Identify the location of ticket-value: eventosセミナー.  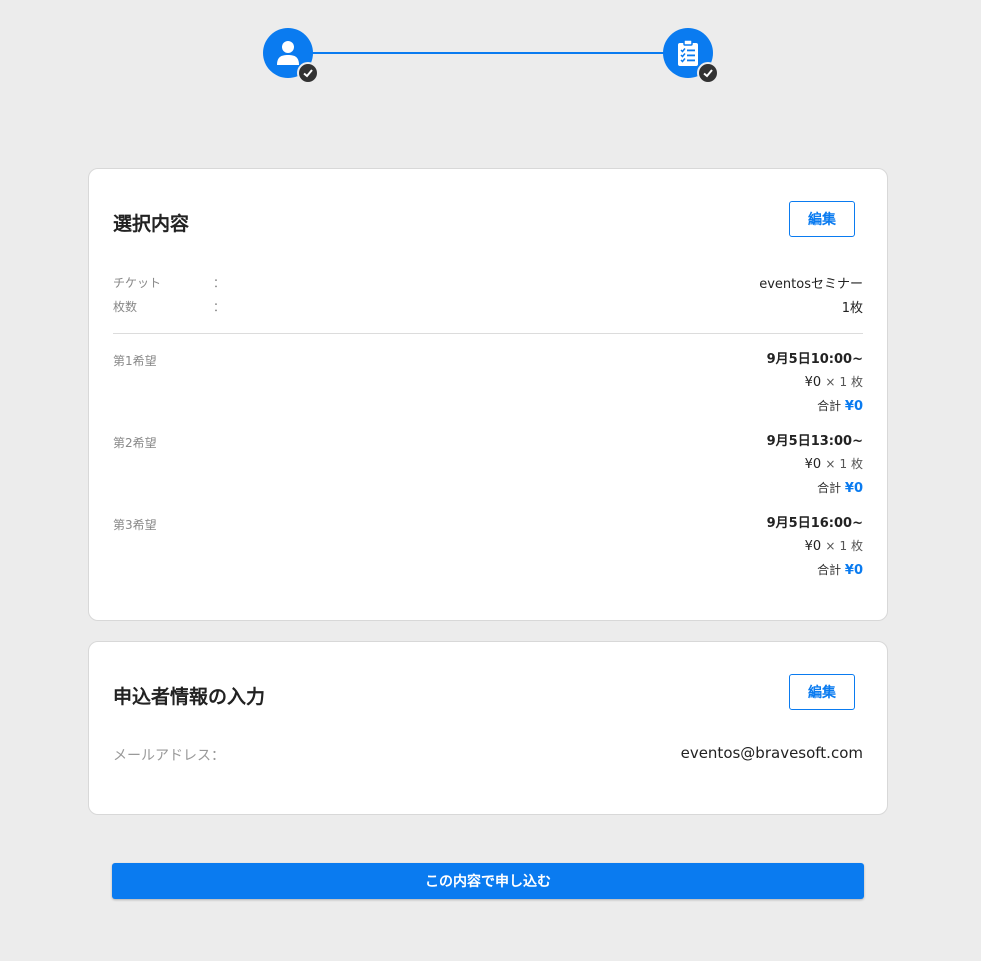
(811, 284).